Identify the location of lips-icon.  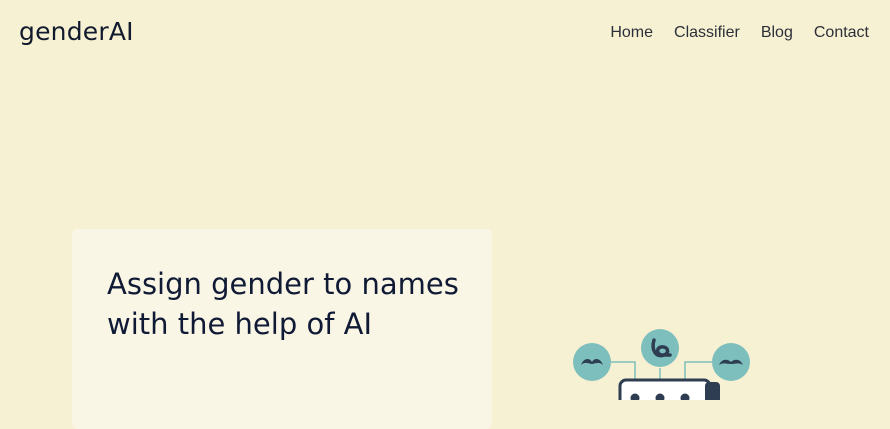
(660, 348).